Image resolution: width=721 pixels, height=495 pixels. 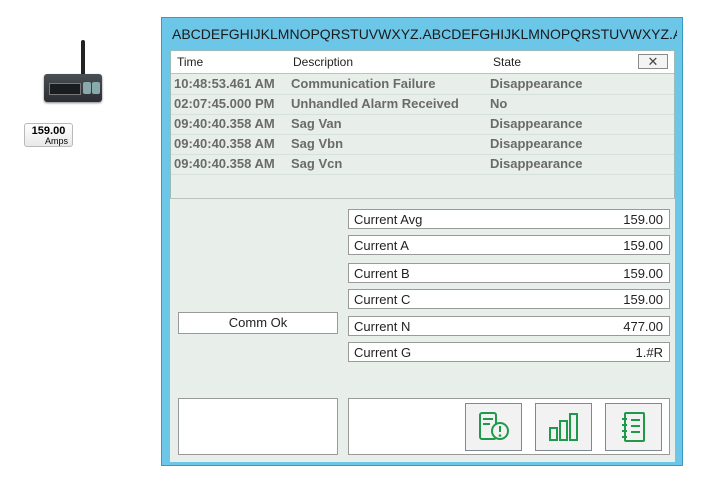 What do you see at coordinates (375, 103) in the screenshot?
I see `row-description: Unhandled Alarm Received` at bounding box center [375, 103].